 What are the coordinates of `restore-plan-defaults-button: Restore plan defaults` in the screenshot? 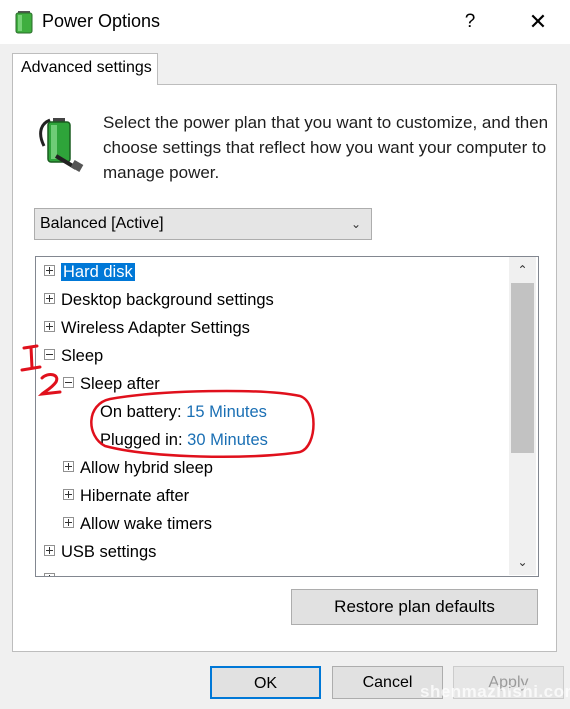 It's located at (414, 607).